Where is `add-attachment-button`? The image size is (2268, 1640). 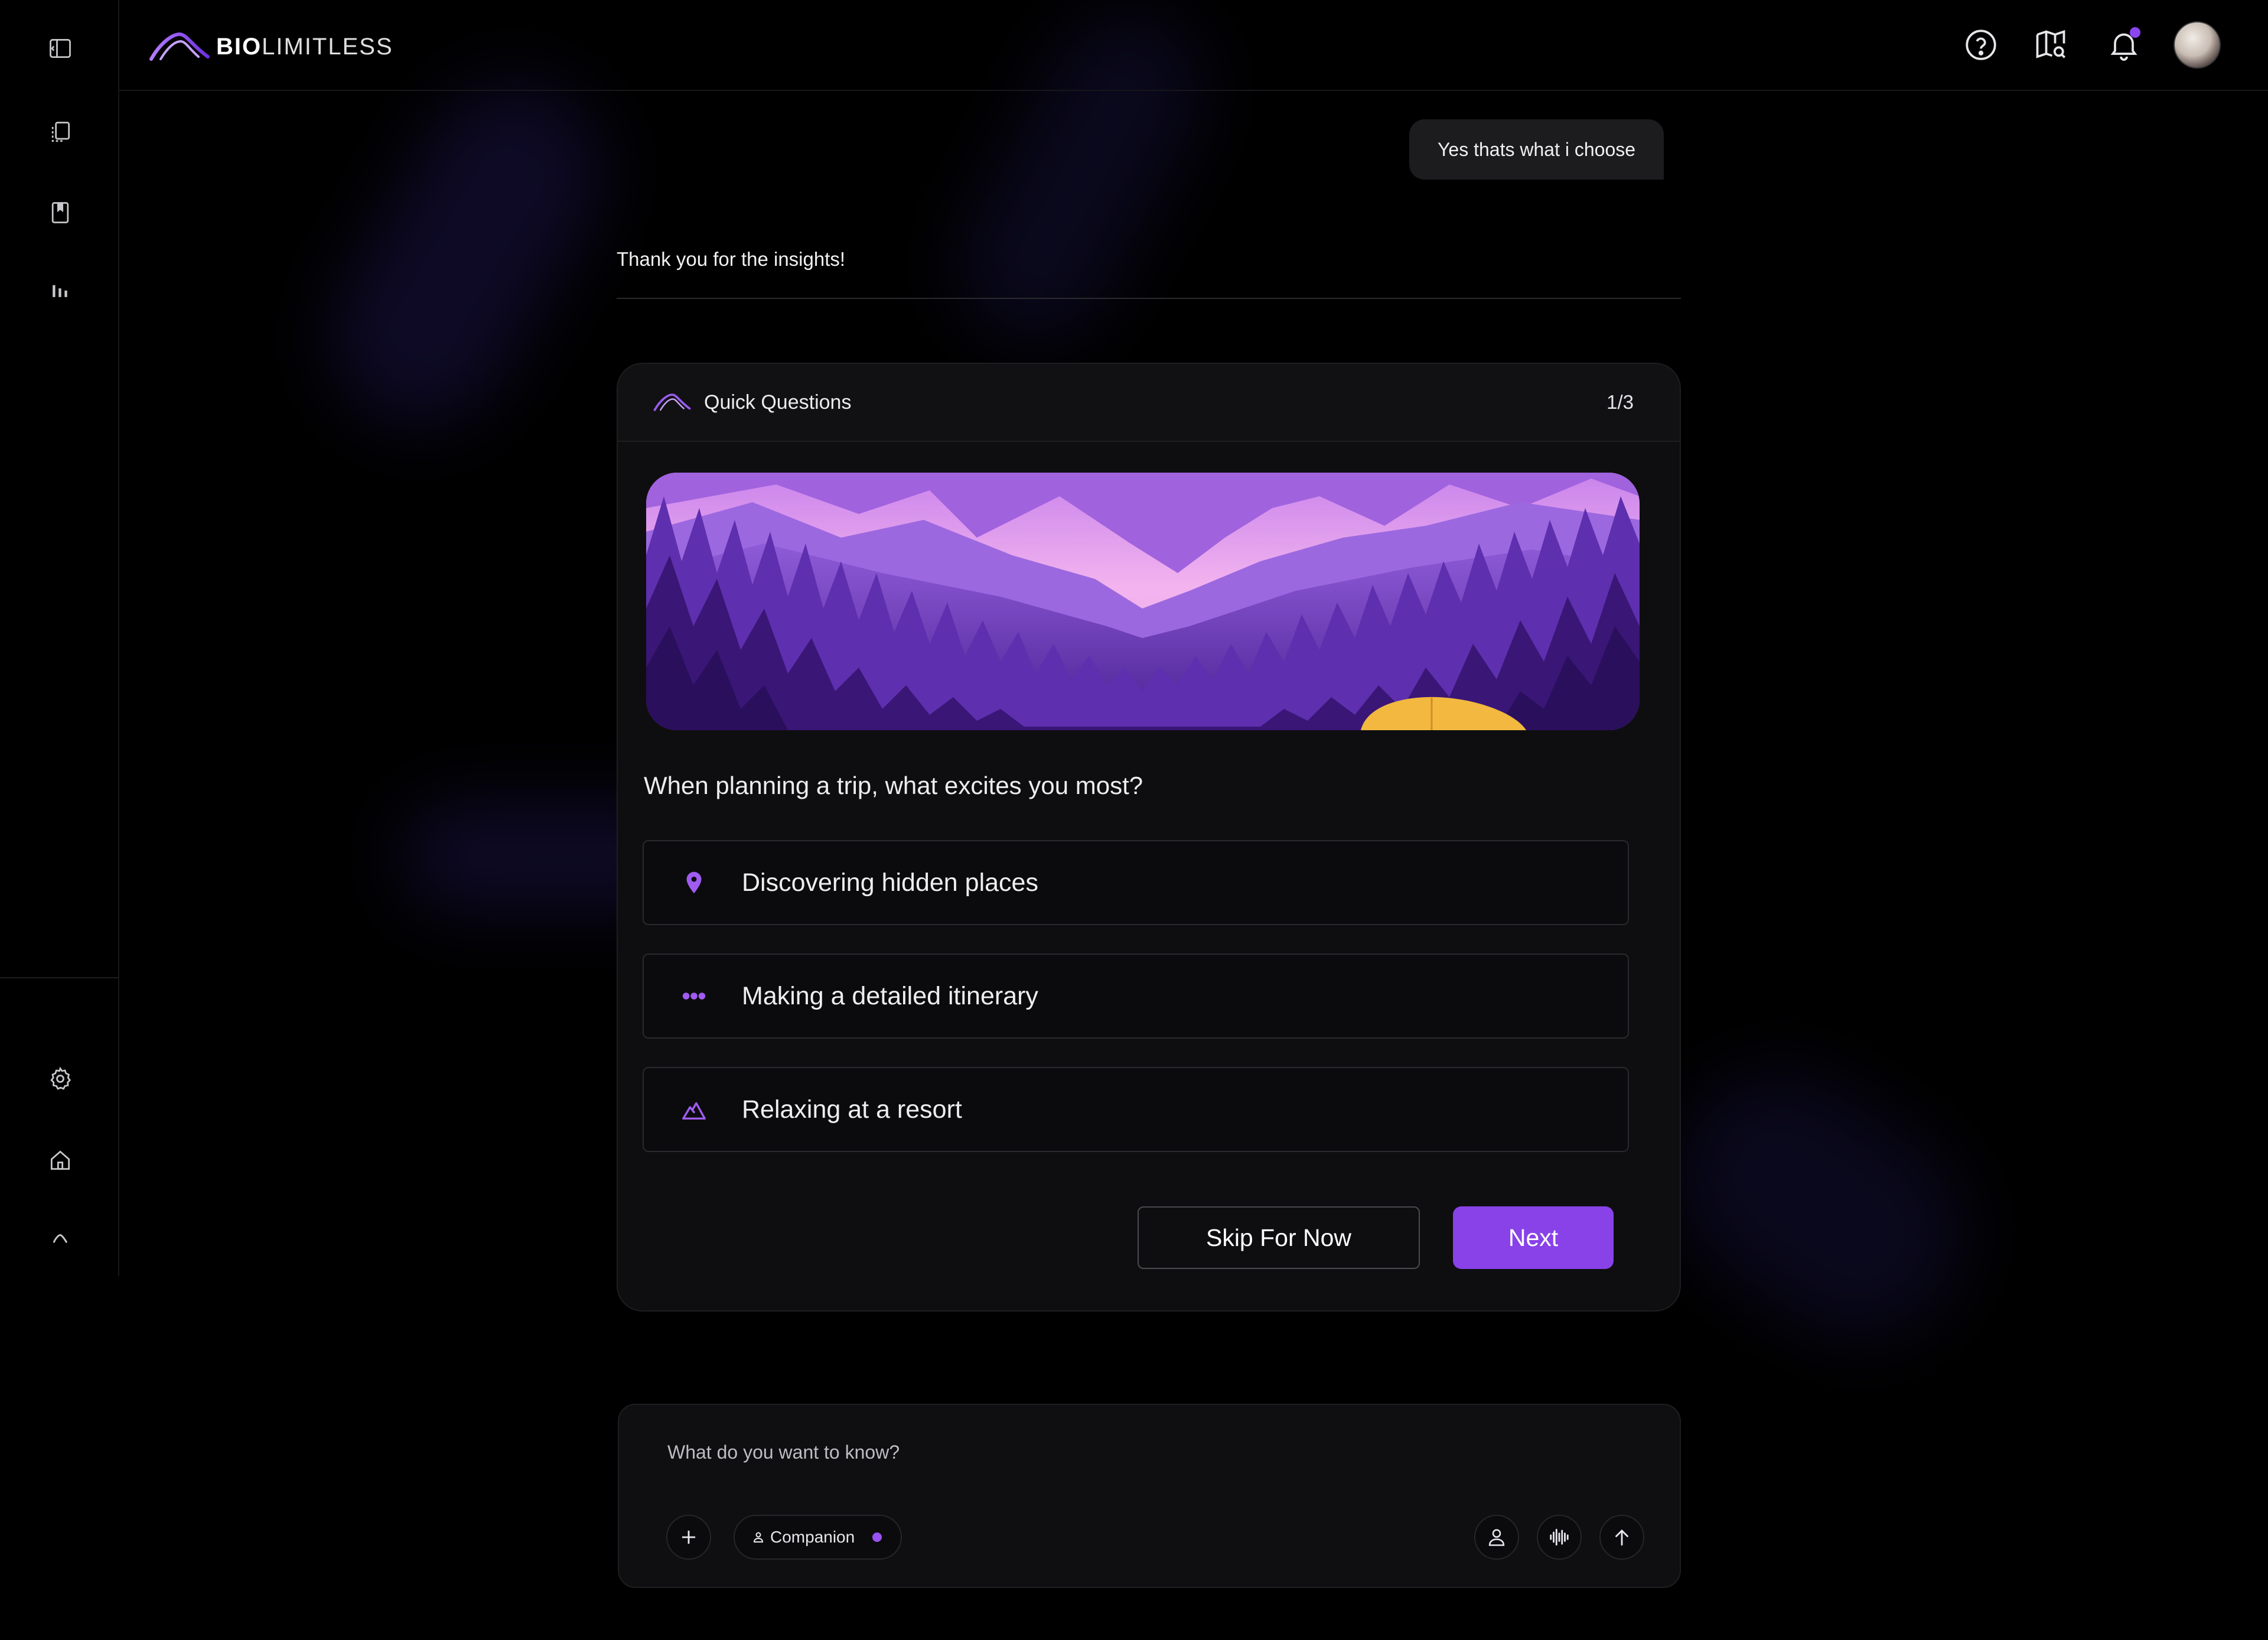
add-attachment-button is located at coordinates (688, 1537).